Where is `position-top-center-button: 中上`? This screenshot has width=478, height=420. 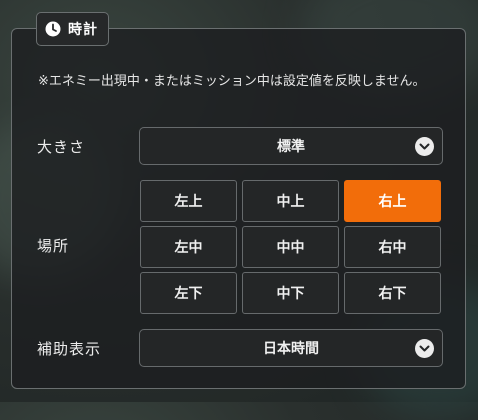
position-top-center-button: 中上 is located at coordinates (290, 201).